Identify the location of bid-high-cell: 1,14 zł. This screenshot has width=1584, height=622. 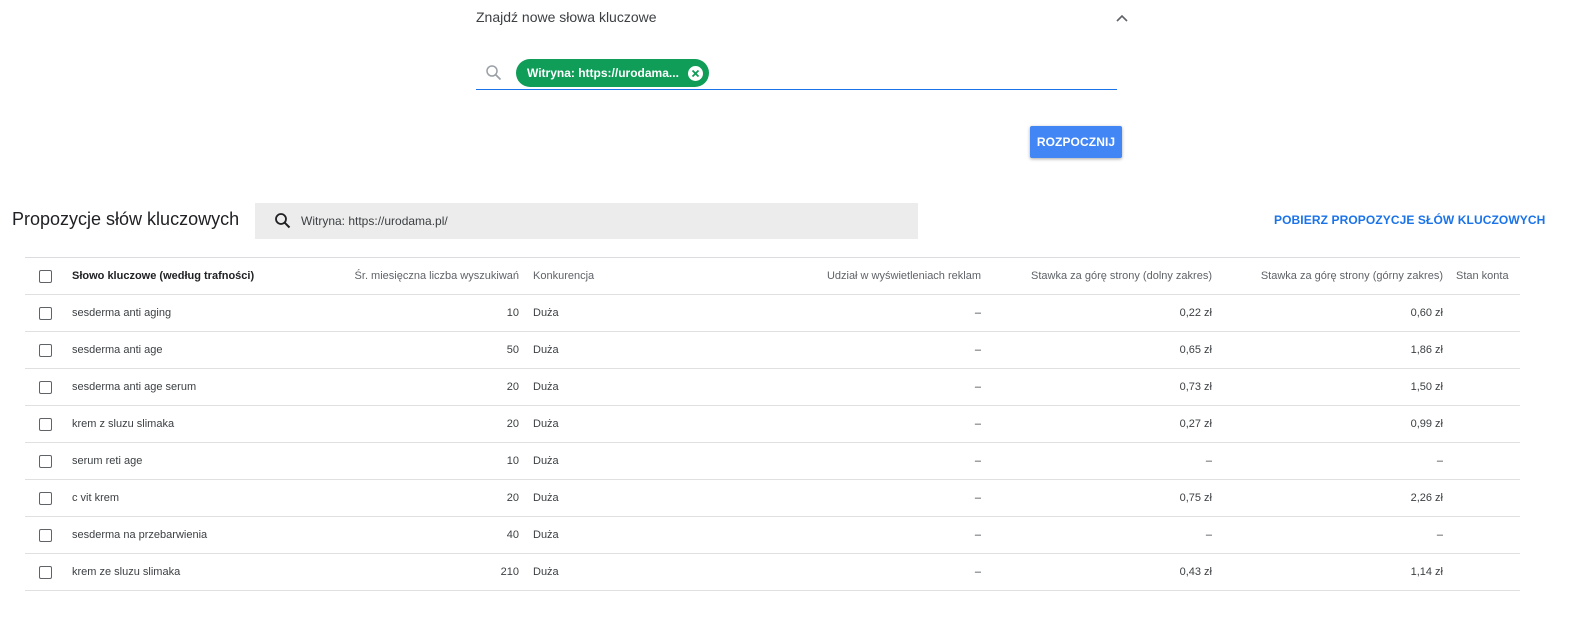
(1426, 572).